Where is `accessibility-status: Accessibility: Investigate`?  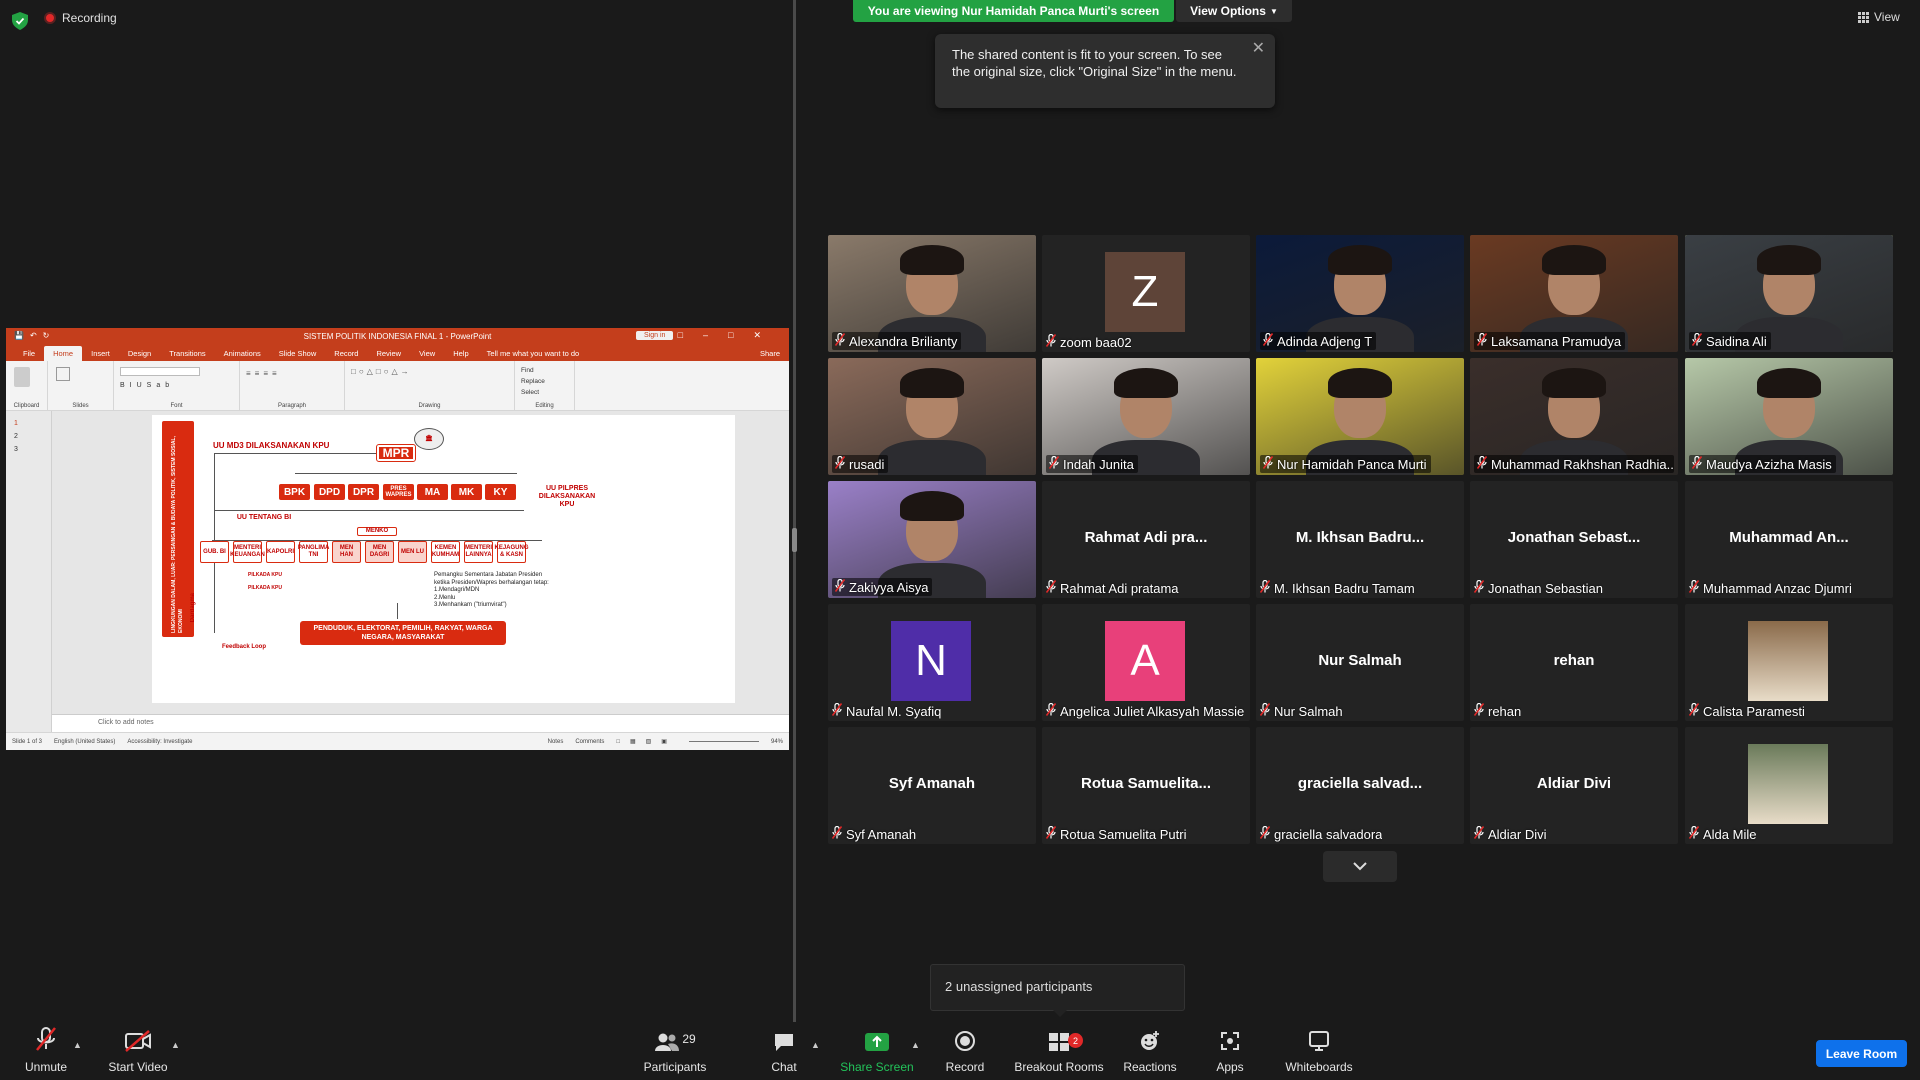 accessibility-status: Accessibility: Investigate is located at coordinates (159, 742).